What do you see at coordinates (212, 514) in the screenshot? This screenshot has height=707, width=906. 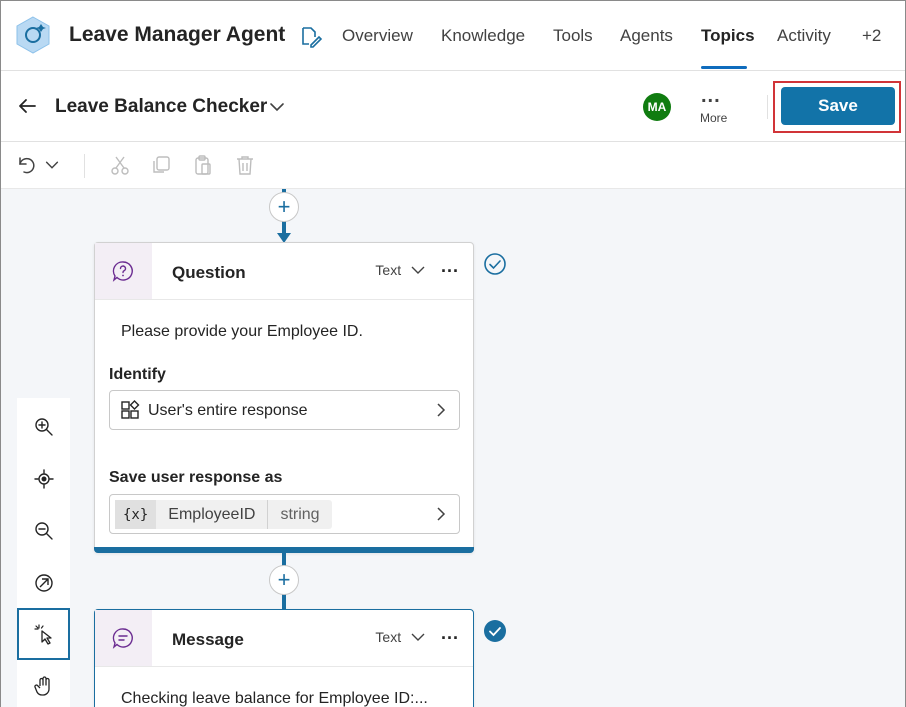 I see `variable-name: EmployeeID` at bounding box center [212, 514].